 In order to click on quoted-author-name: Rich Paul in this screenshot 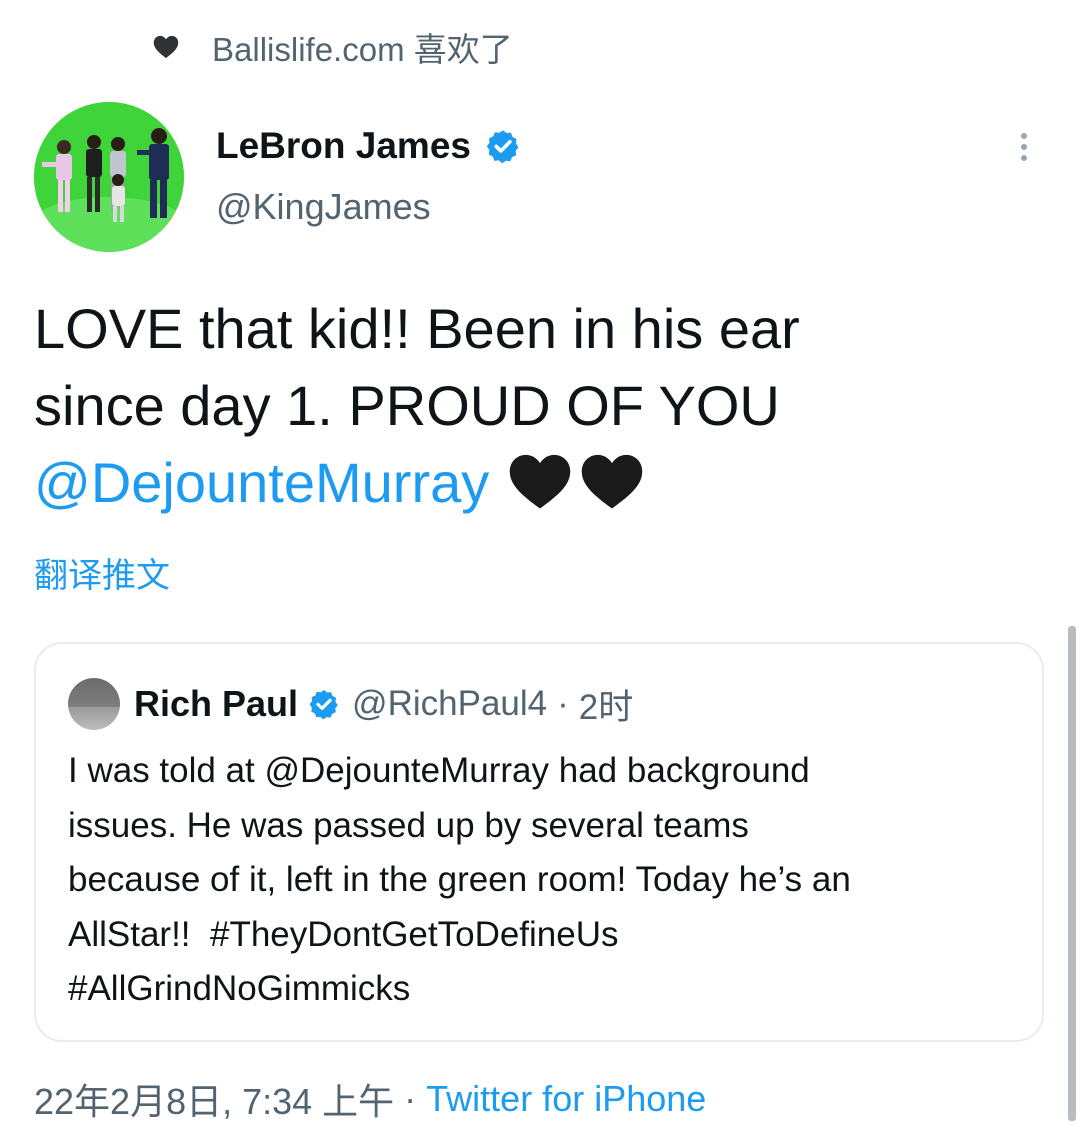, I will do `click(216, 703)`.